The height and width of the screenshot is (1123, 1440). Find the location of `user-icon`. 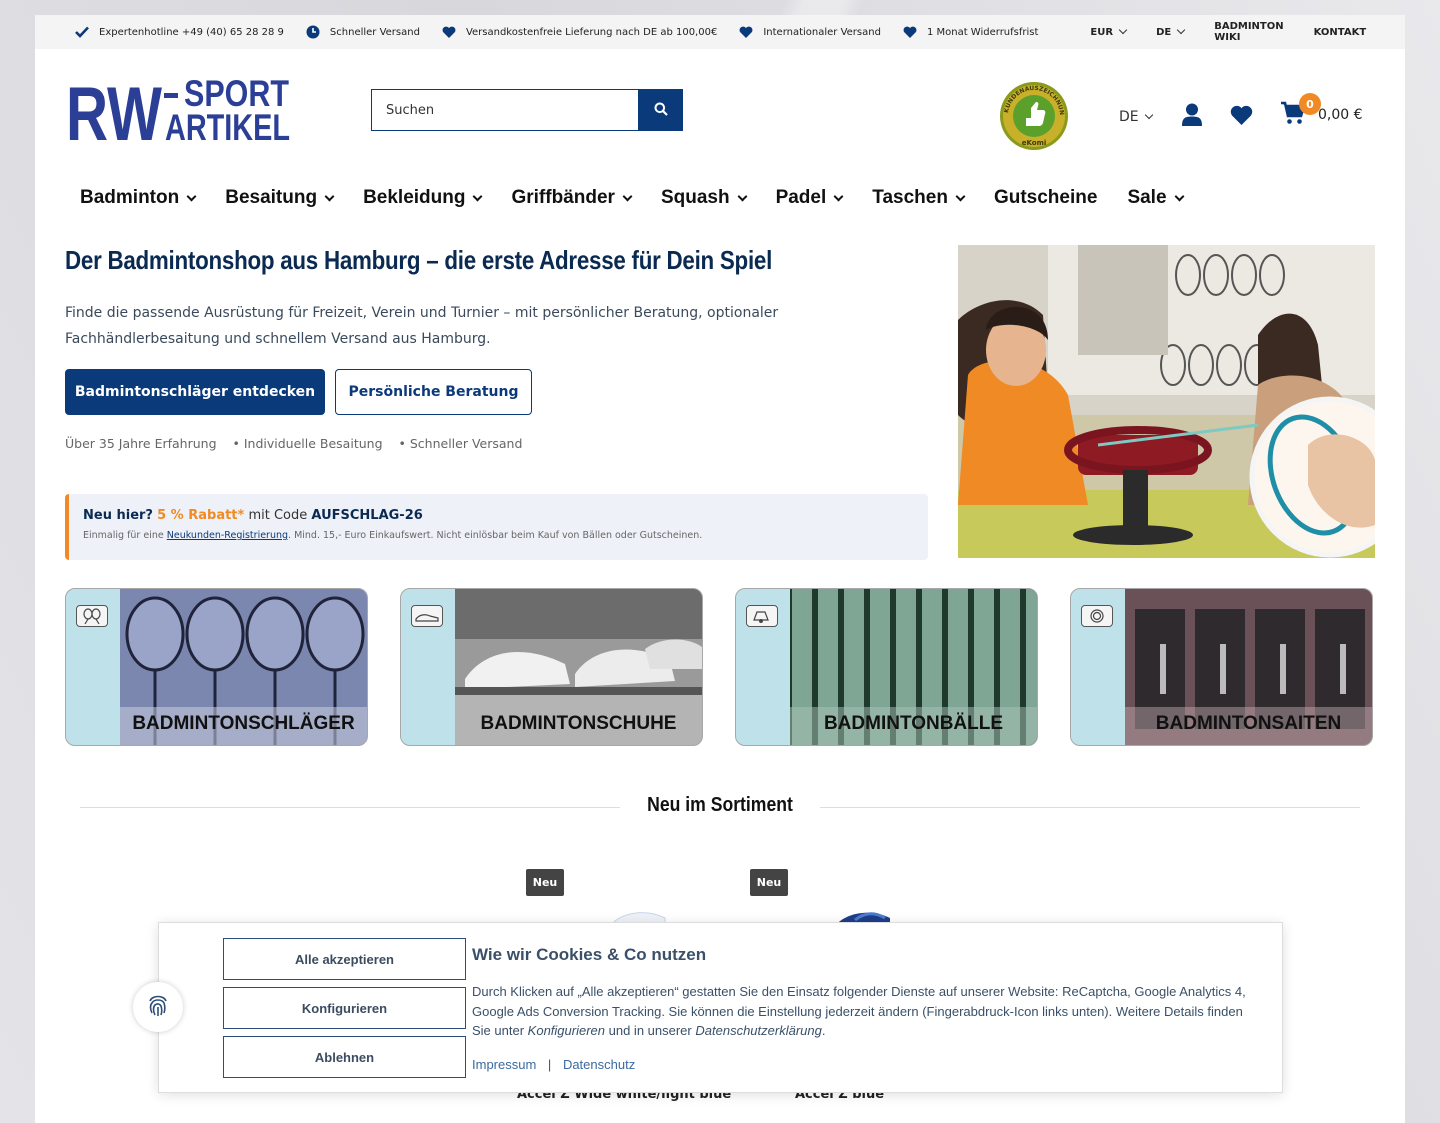

user-icon is located at coordinates (1192, 117).